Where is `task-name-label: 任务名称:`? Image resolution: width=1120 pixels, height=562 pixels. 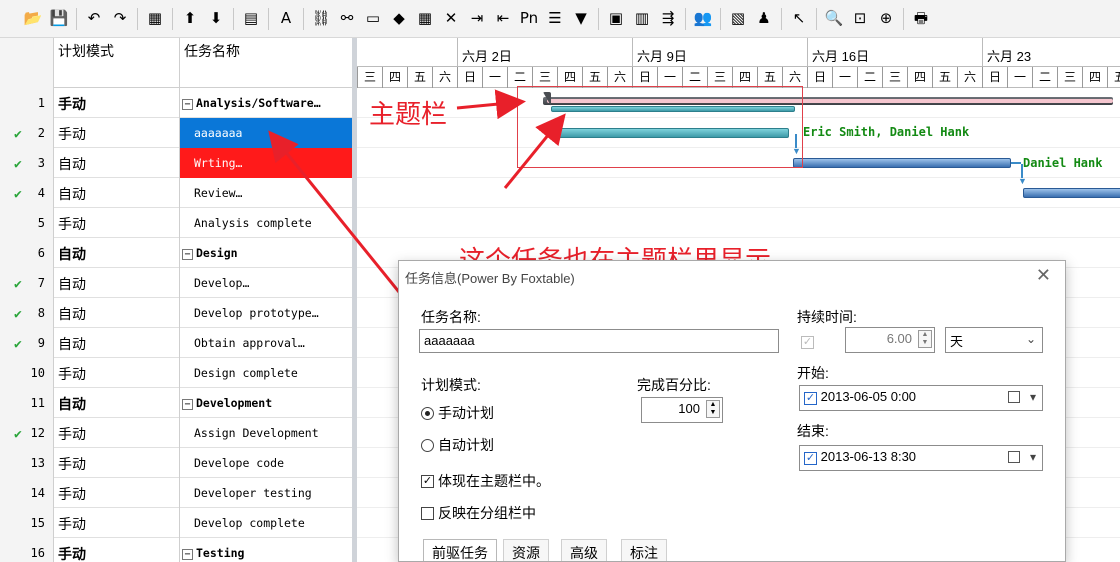
task-name-label: 任务名称: is located at coordinates (451, 317).